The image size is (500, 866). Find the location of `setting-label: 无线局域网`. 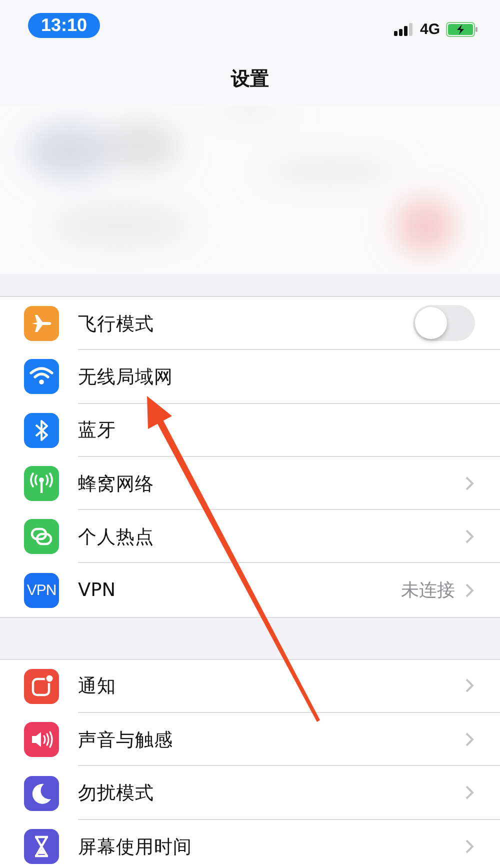

setting-label: 无线局域网 is located at coordinates (125, 376).